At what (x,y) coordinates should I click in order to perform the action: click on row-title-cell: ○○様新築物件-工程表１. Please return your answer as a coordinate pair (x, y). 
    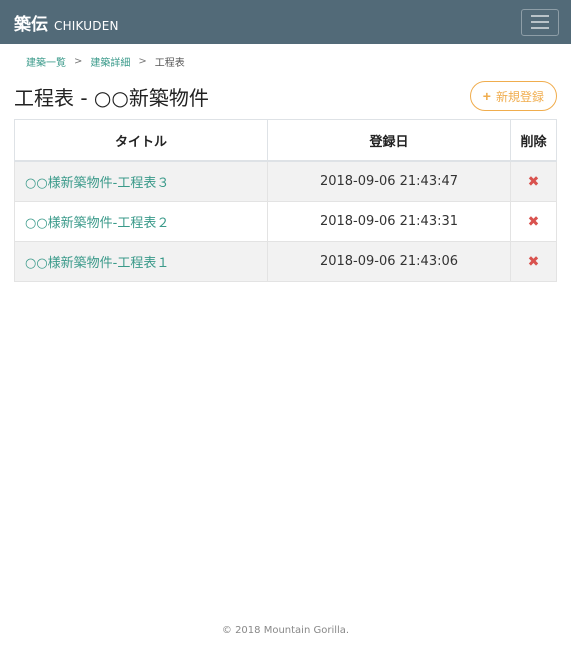
    Looking at the image, I should click on (141, 261).